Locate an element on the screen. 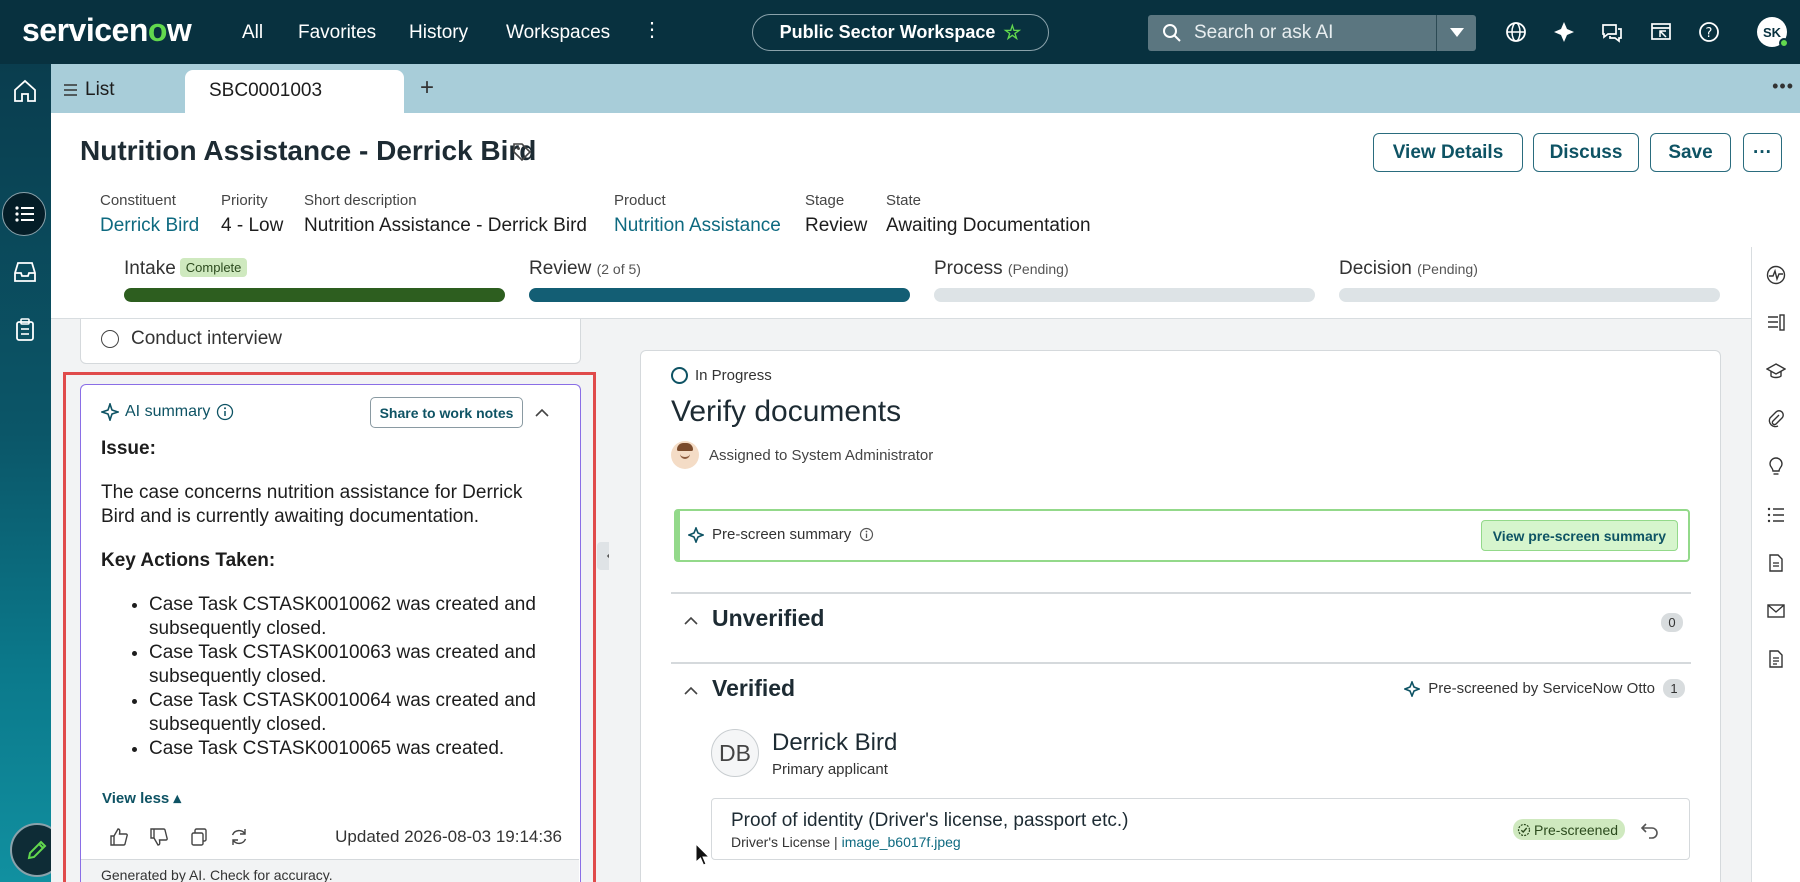  home-icon is located at coordinates (25, 91).